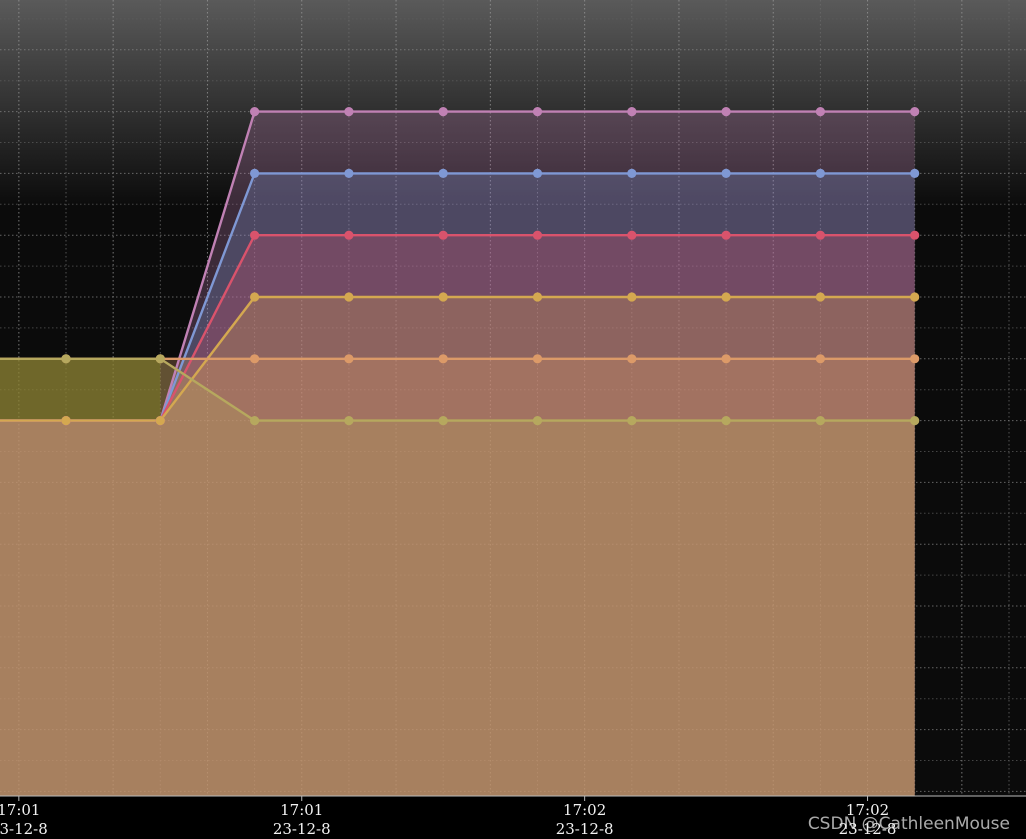 The width and height of the screenshot is (1026, 839). What do you see at coordinates (584, 810) in the screenshot?
I see `x-tick-time: 17:02` at bounding box center [584, 810].